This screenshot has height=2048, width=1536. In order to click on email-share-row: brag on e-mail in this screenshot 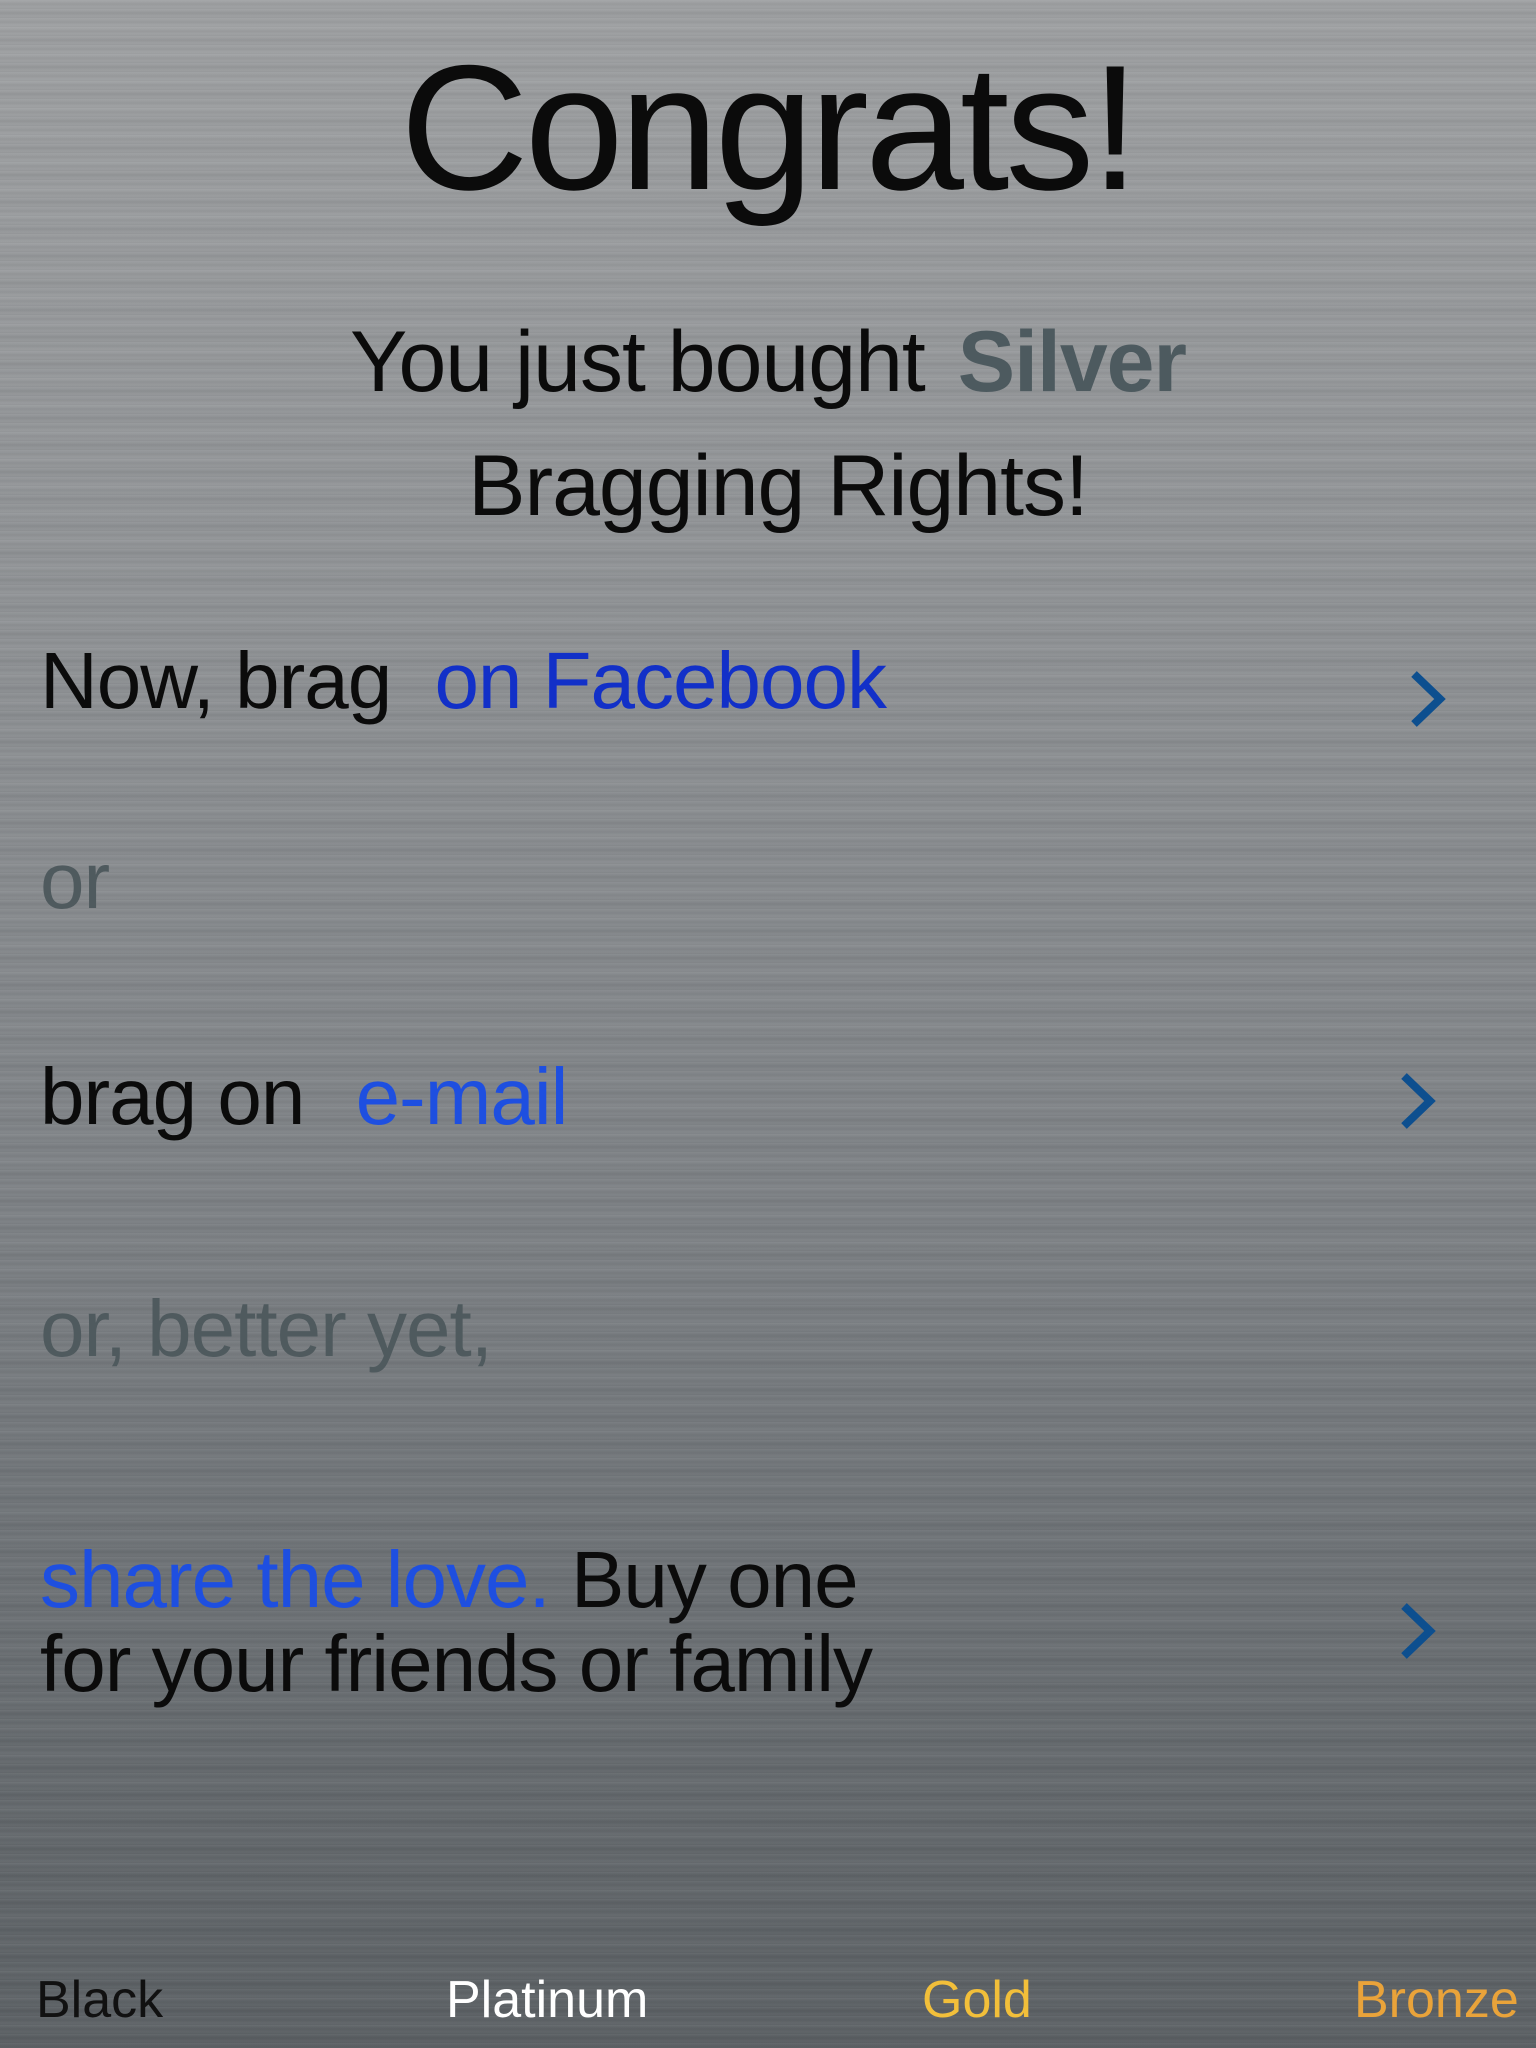, I will do `click(304, 1097)`.